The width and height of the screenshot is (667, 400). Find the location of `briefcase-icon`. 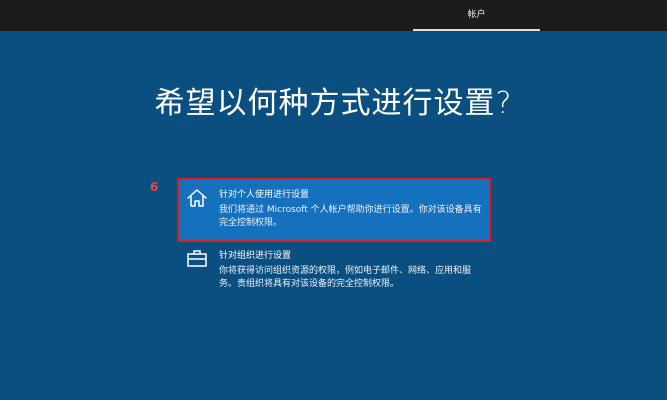

briefcase-icon is located at coordinates (197, 258).